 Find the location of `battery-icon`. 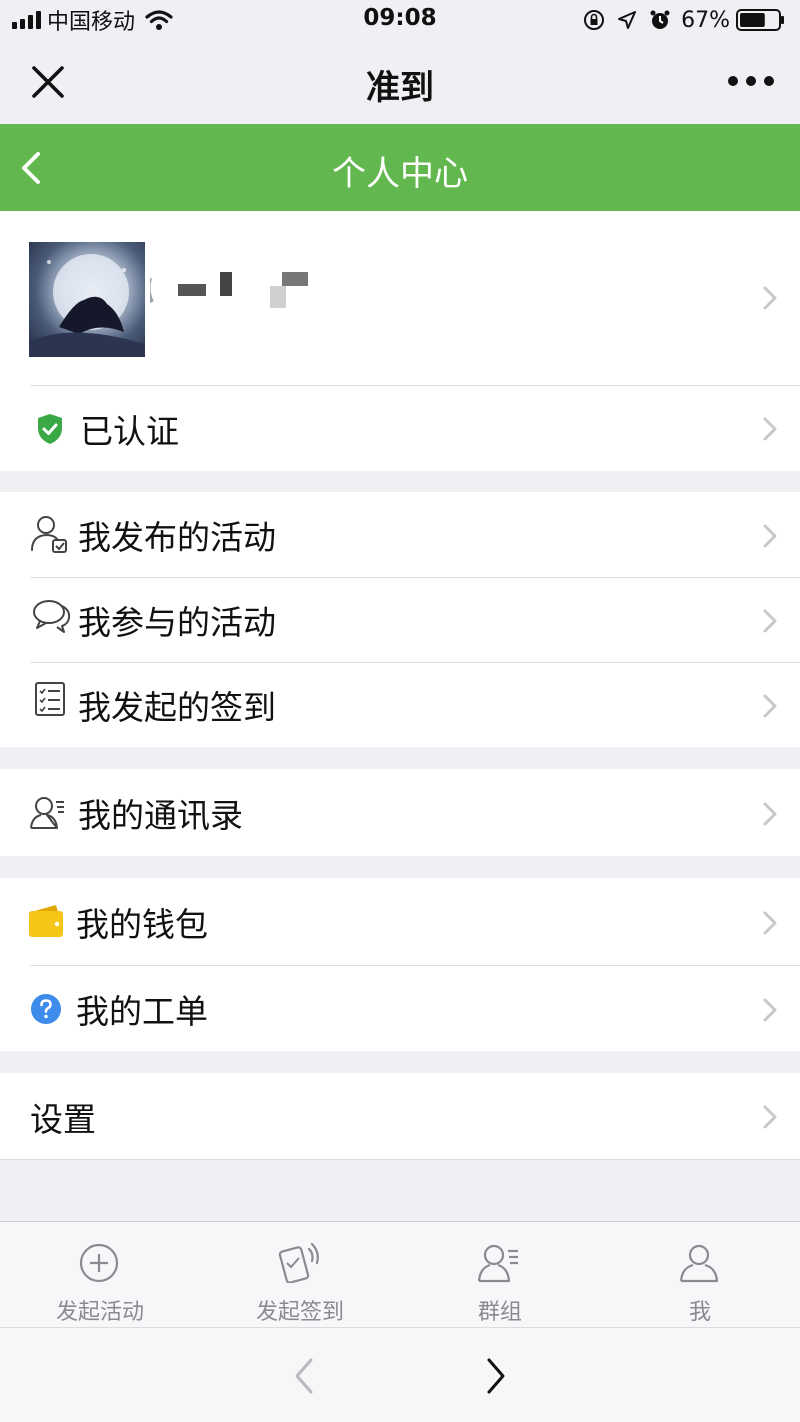

battery-icon is located at coordinates (760, 20).